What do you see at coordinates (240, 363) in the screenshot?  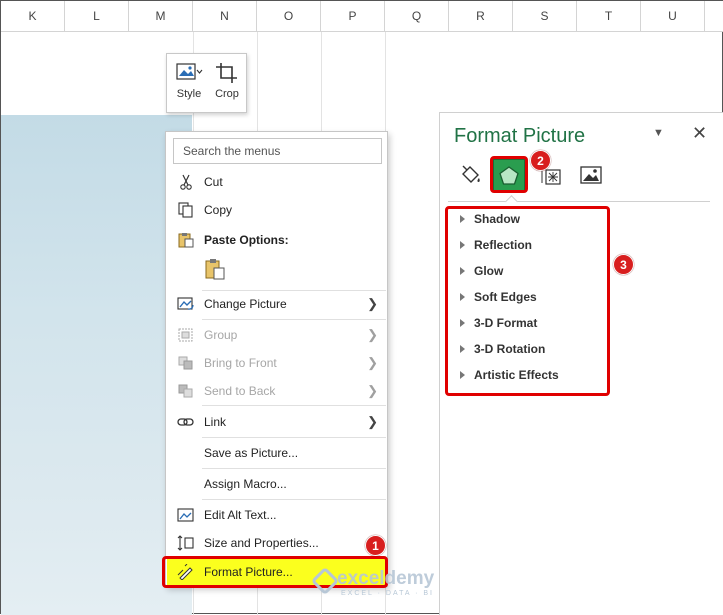 I see `menu-item-label: Bring to Front` at bounding box center [240, 363].